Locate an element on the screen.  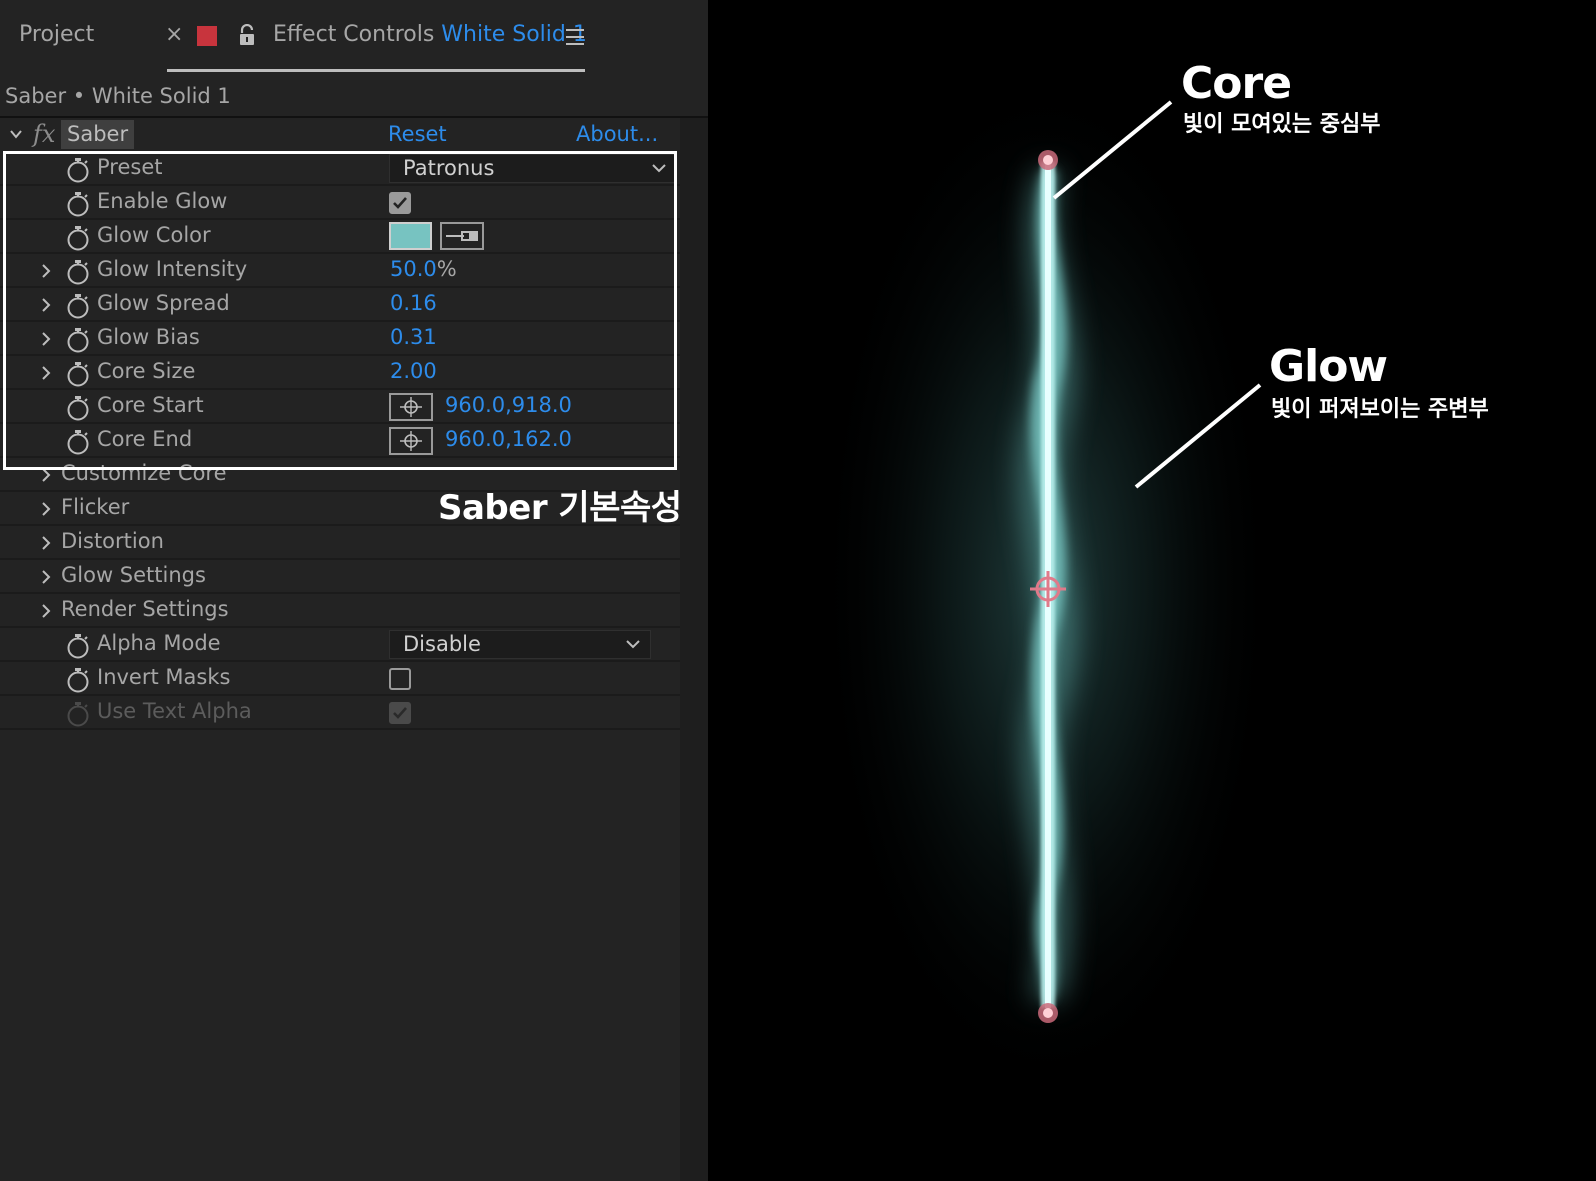
property-row-glow-intensity: Glow Intensity 50.0% is located at coordinates (340, 271).